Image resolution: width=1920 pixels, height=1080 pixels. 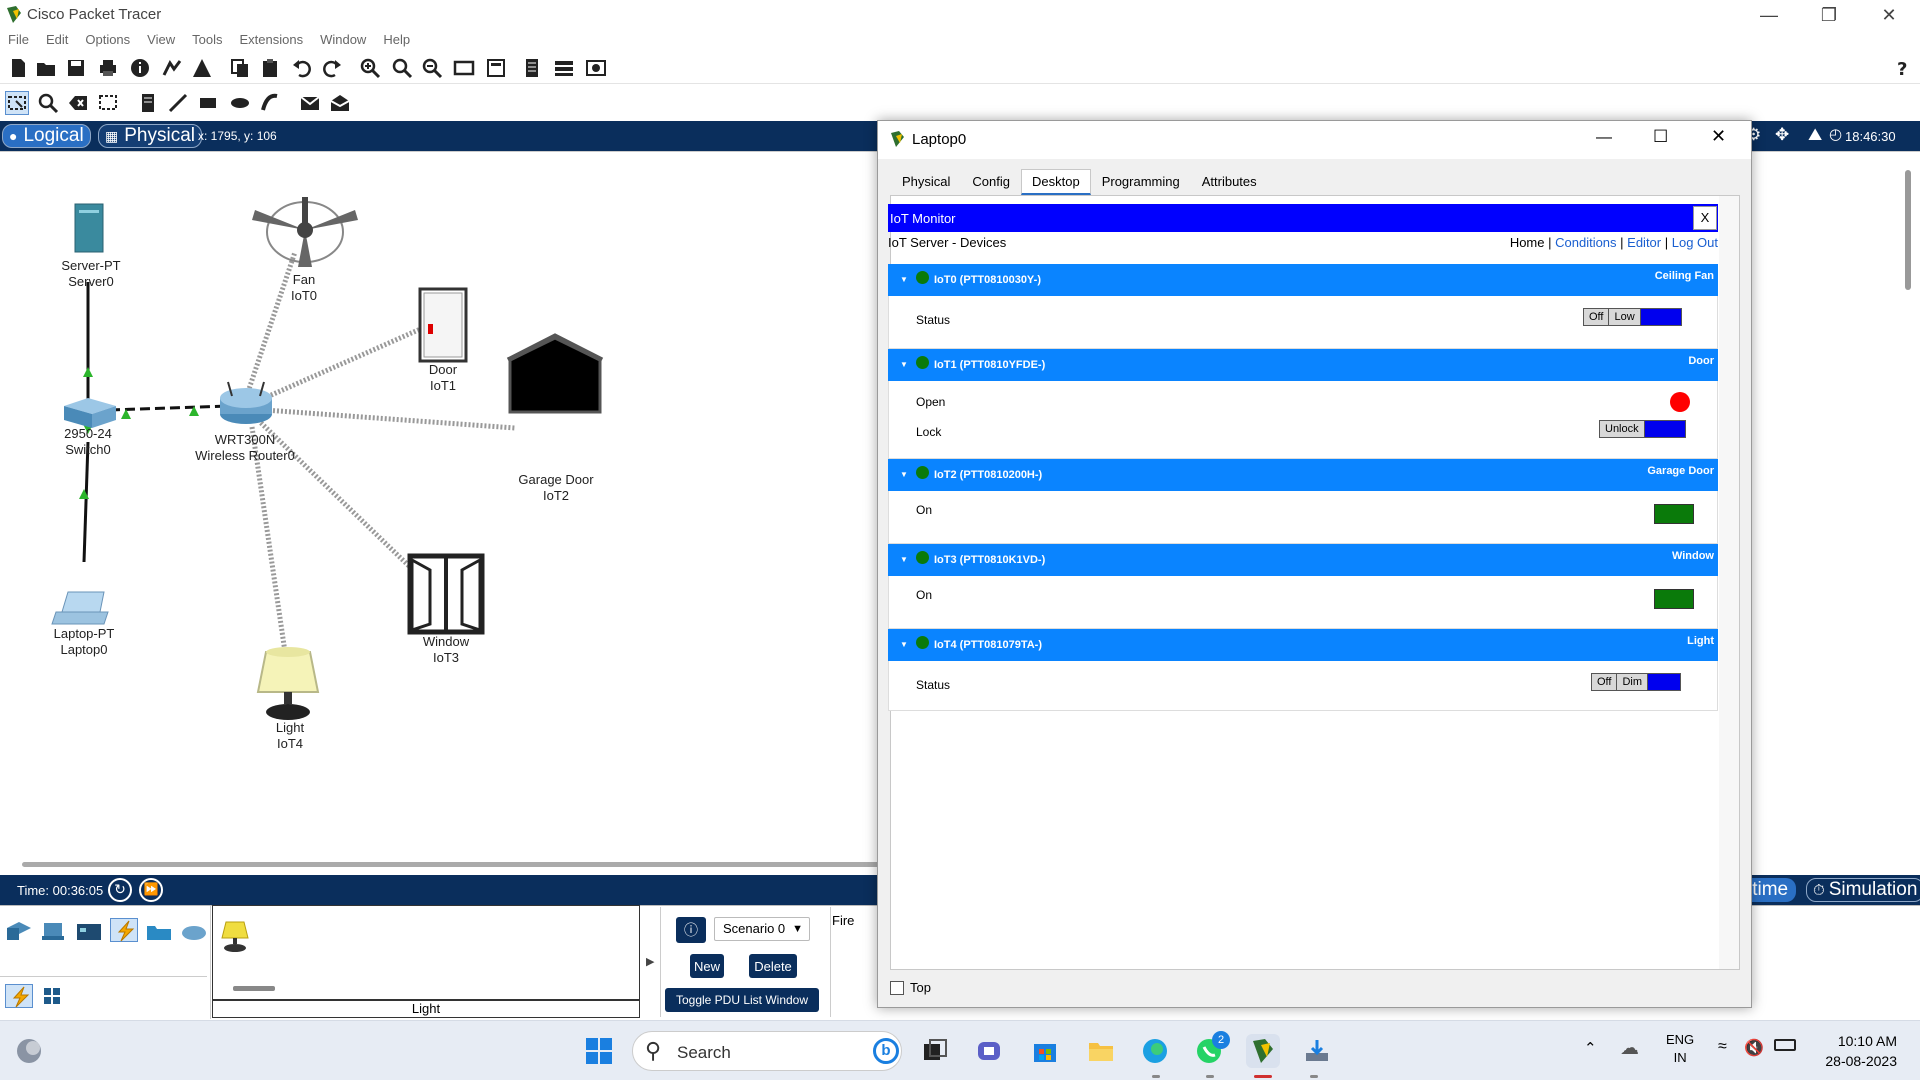 I want to click on undo-icon, so click(x=302, y=68).